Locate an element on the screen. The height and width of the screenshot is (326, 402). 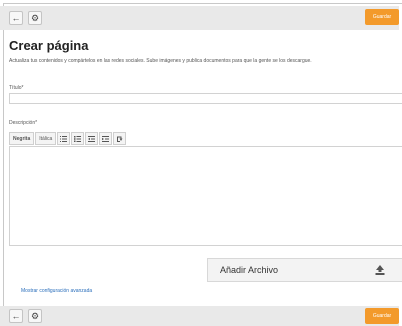
back-button-bottom: ← is located at coordinates (16, 316).